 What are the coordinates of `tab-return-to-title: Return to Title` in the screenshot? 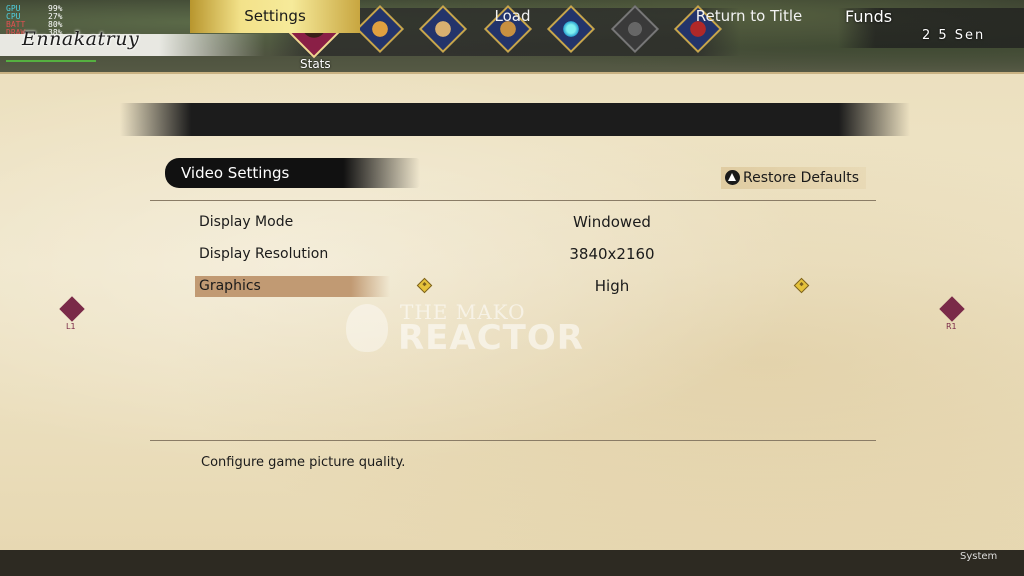 It's located at (749, 16).